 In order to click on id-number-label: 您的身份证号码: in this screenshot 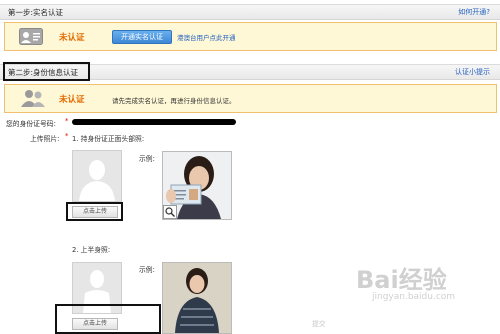, I will do `click(31, 124)`.